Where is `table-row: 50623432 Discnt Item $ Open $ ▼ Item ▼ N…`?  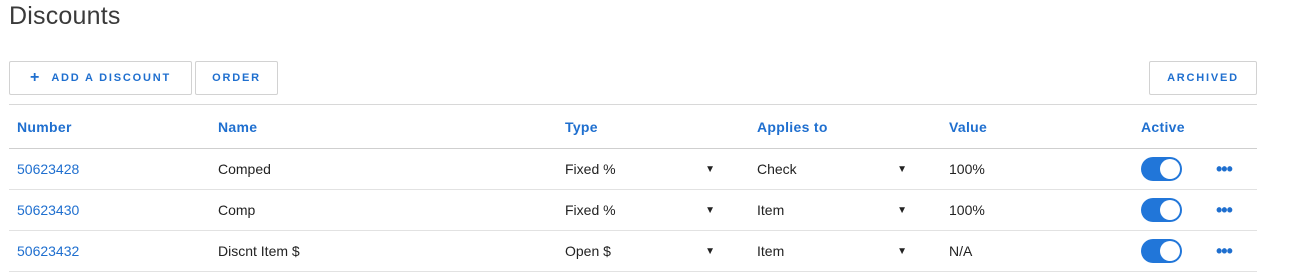 table-row: 50623432 Discnt Item $ Open $ ▼ Item ▼ N… is located at coordinates (633, 251).